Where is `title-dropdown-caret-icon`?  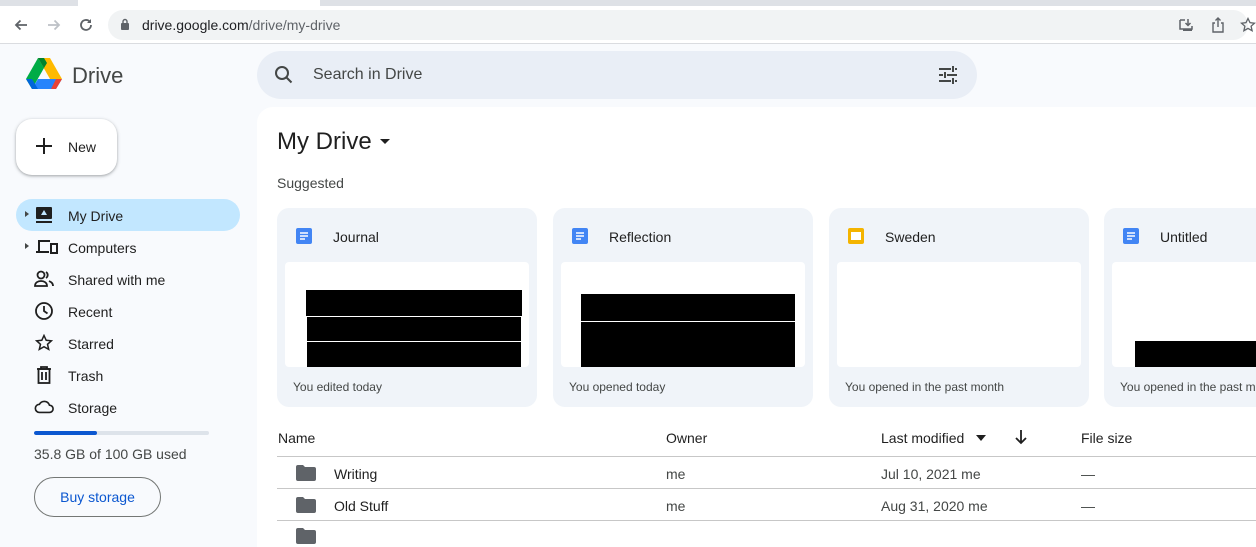 title-dropdown-caret-icon is located at coordinates (385, 141).